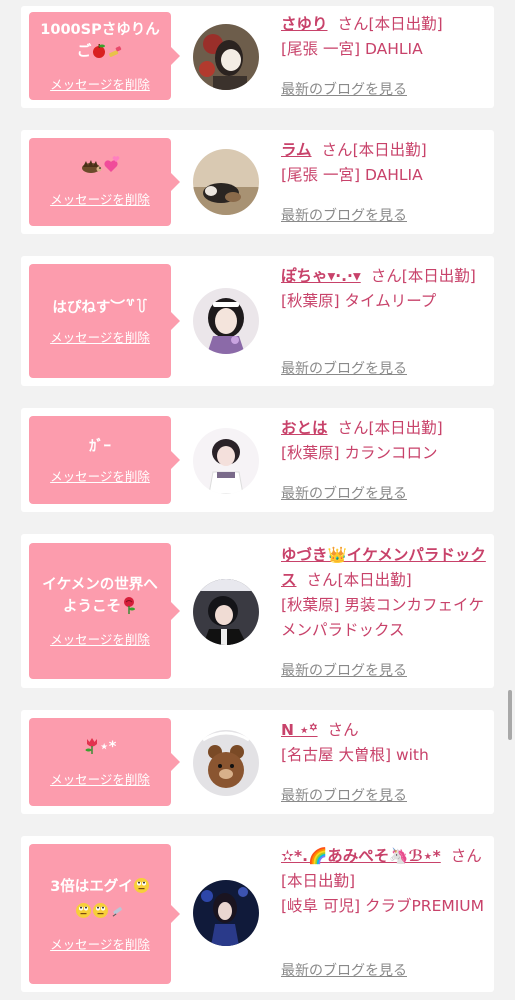  I want to click on message-bubble: 3倍はエグイ メッセージを削除, so click(104, 914).